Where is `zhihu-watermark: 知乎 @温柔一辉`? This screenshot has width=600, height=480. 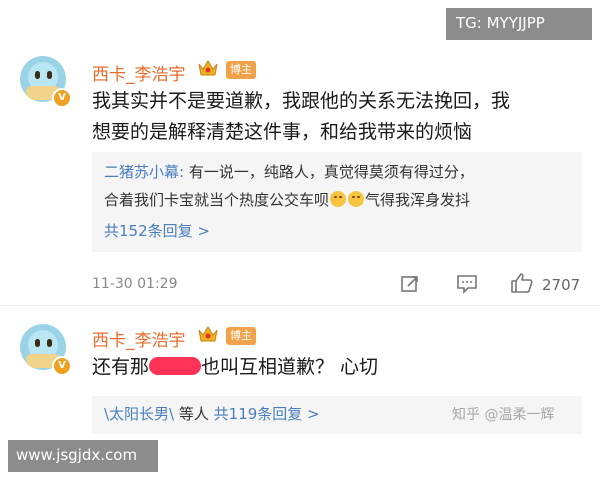
zhihu-watermark: 知乎 @温柔一辉 is located at coordinates (503, 415).